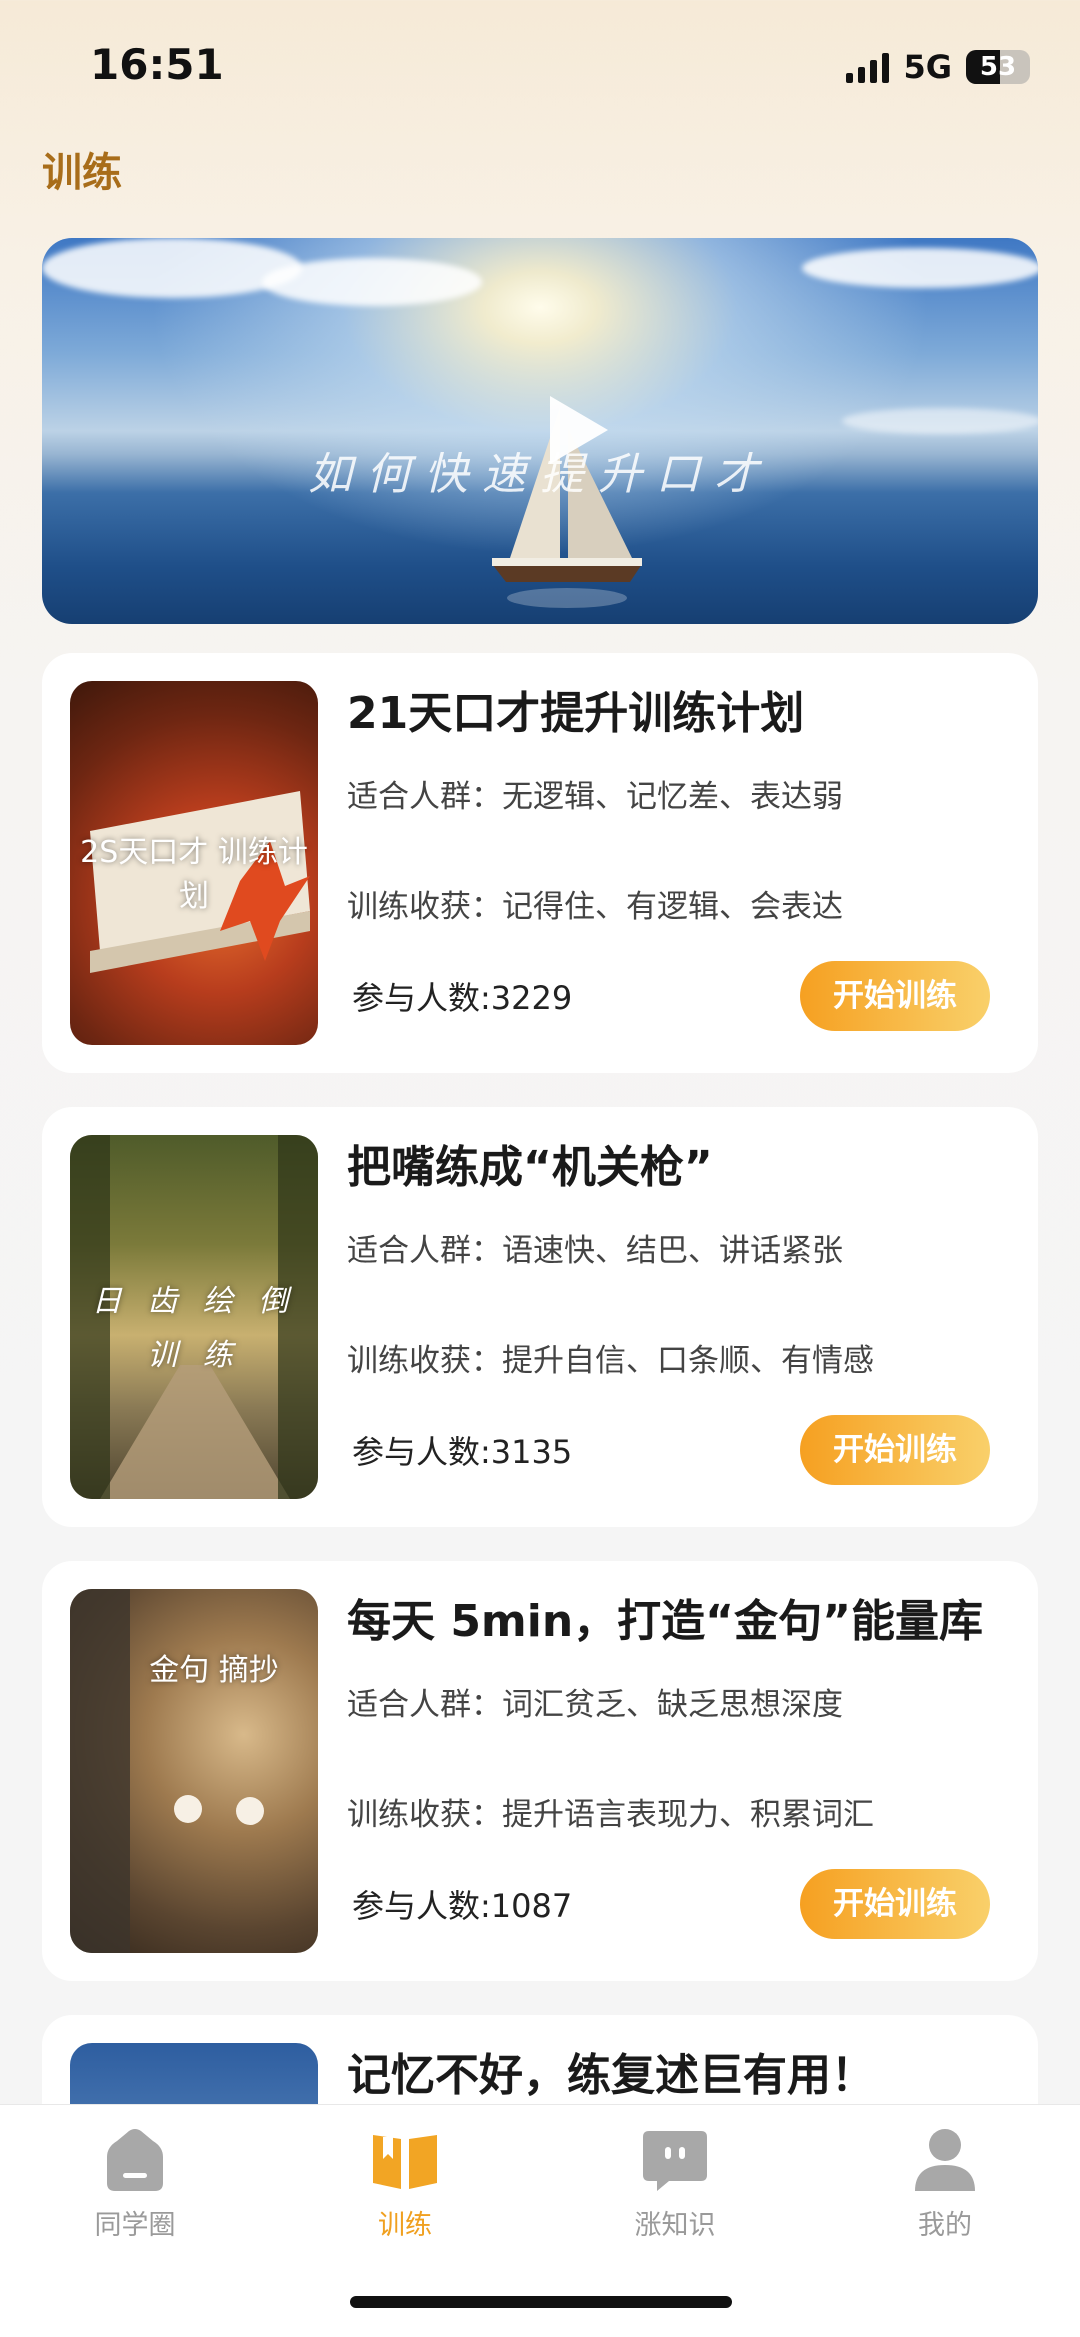 Image resolution: width=1080 pixels, height=2337 pixels. What do you see at coordinates (576, 713) in the screenshot?
I see `course-title: 21天口才提升训练计划` at bounding box center [576, 713].